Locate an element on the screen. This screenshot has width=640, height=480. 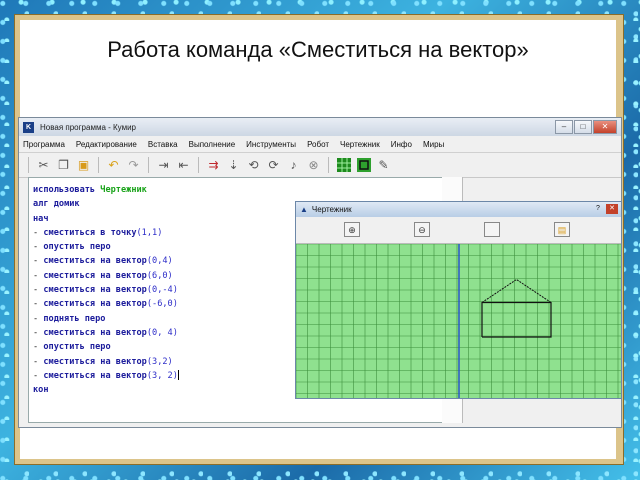
step-into-icon: ⟲ is located at coordinates (253, 165).